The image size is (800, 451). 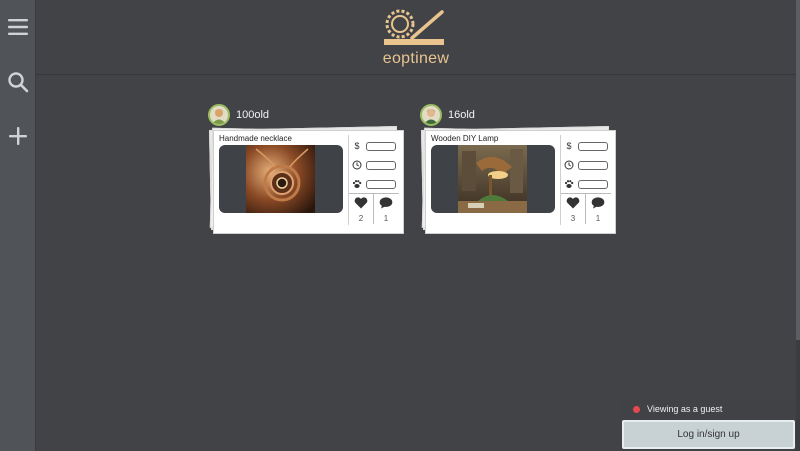 I want to click on like-button: 3, so click(x=573, y=209).